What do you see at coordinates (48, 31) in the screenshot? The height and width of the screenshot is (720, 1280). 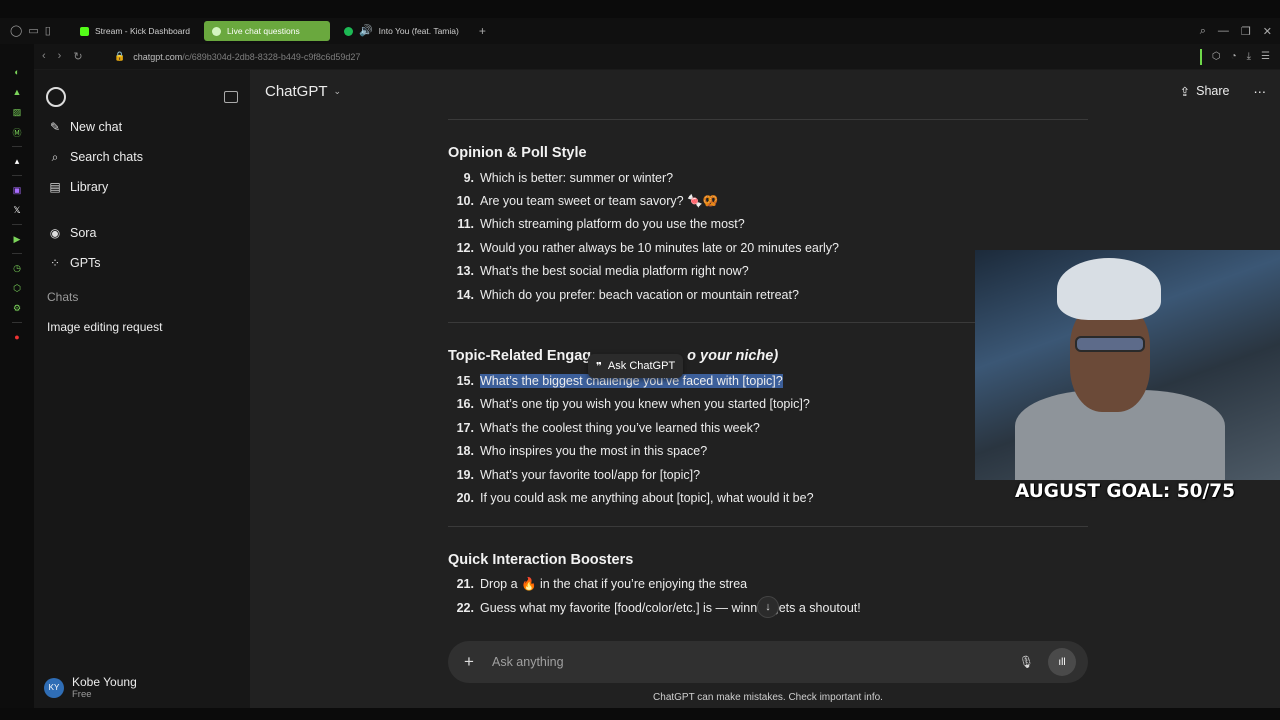 I see `tab-menu-icon: ▯` at bounding box center [48, 31].